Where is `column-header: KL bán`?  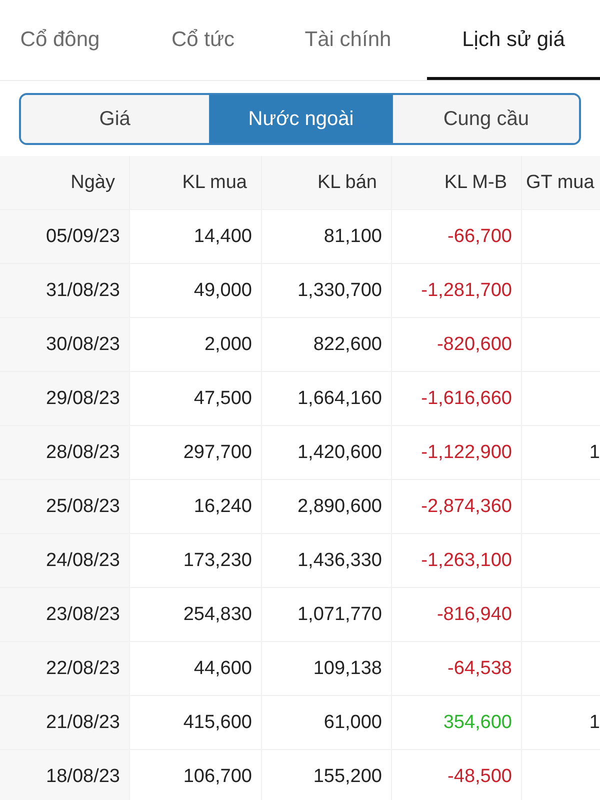
column-header: KL bán is located at coordinates (347, 183).